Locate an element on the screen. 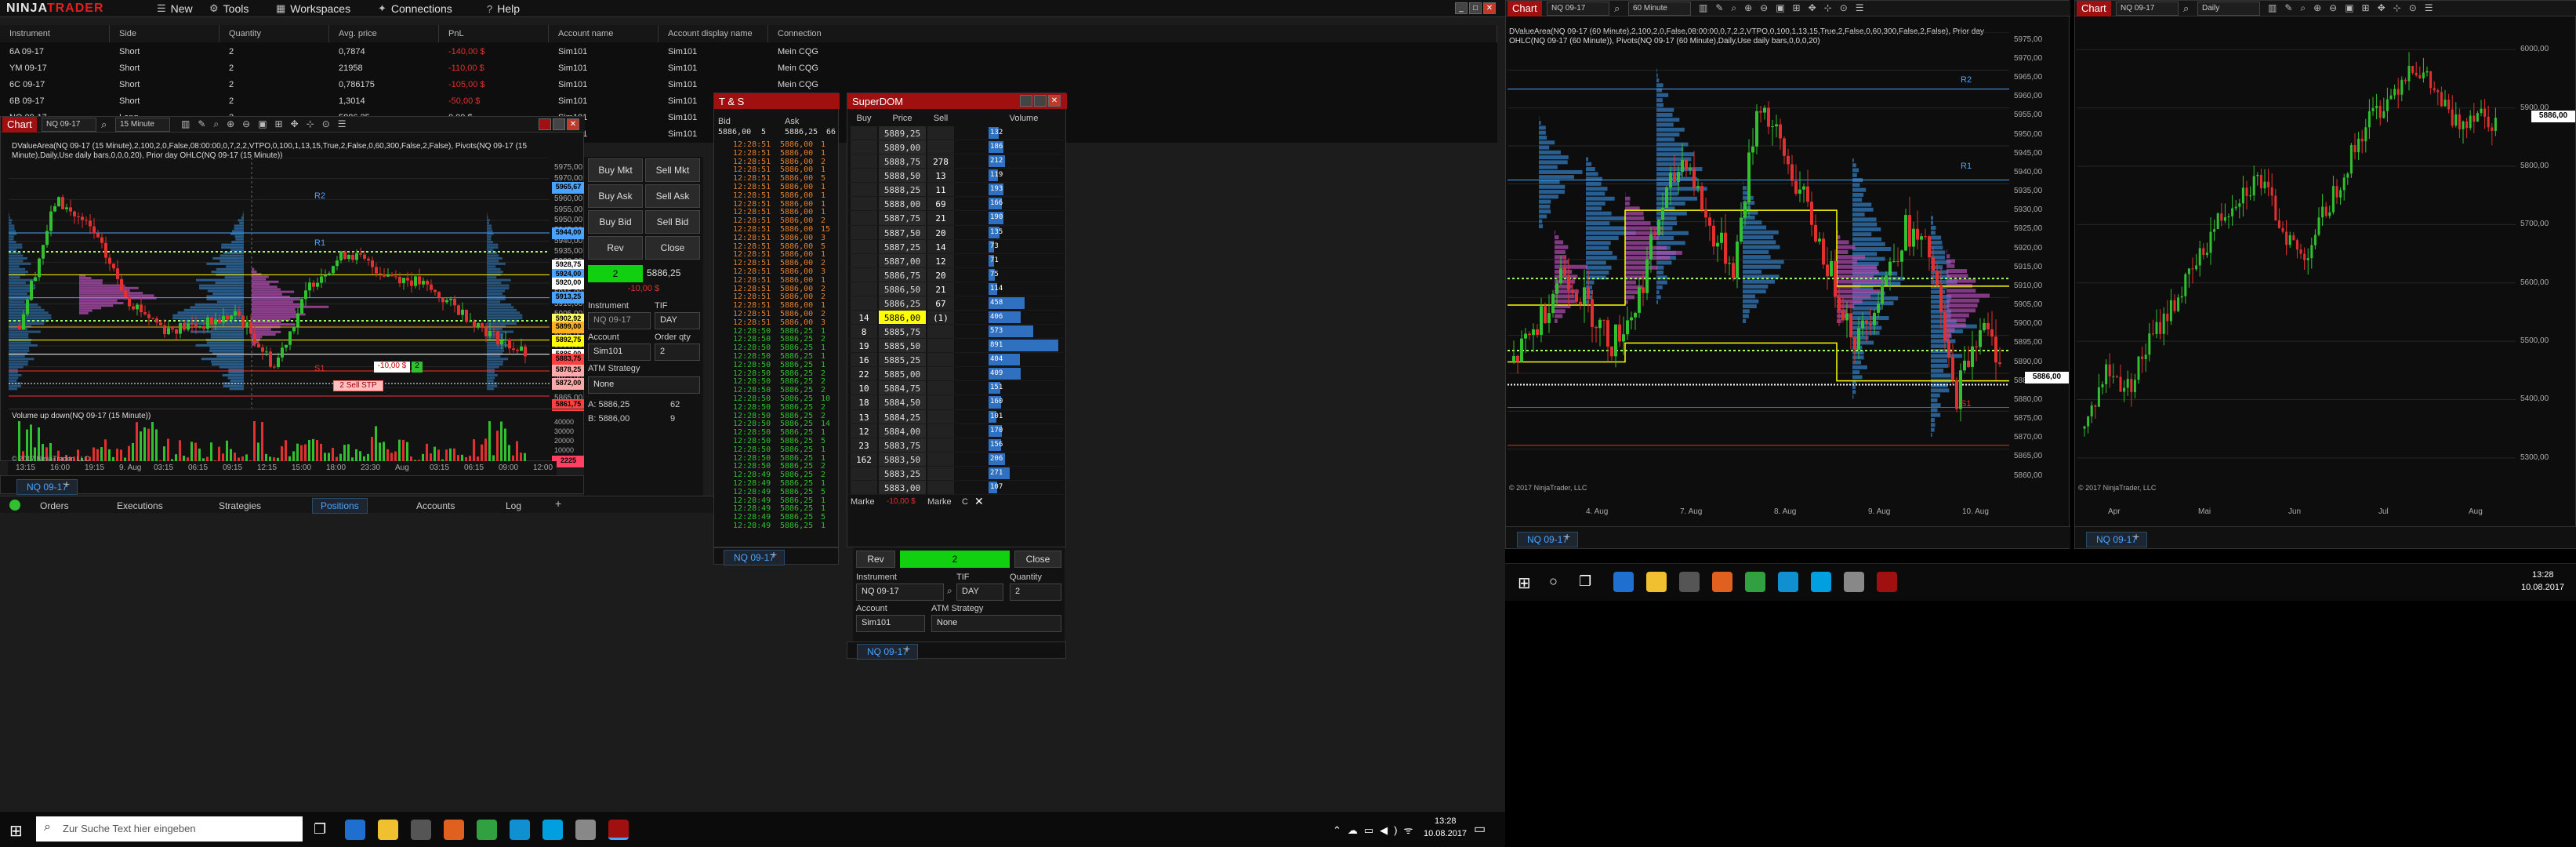 This screenshot has width=2576, height=847. dom-row: 14 5886,00 (1) 406 is located at coordinates (957, 318).